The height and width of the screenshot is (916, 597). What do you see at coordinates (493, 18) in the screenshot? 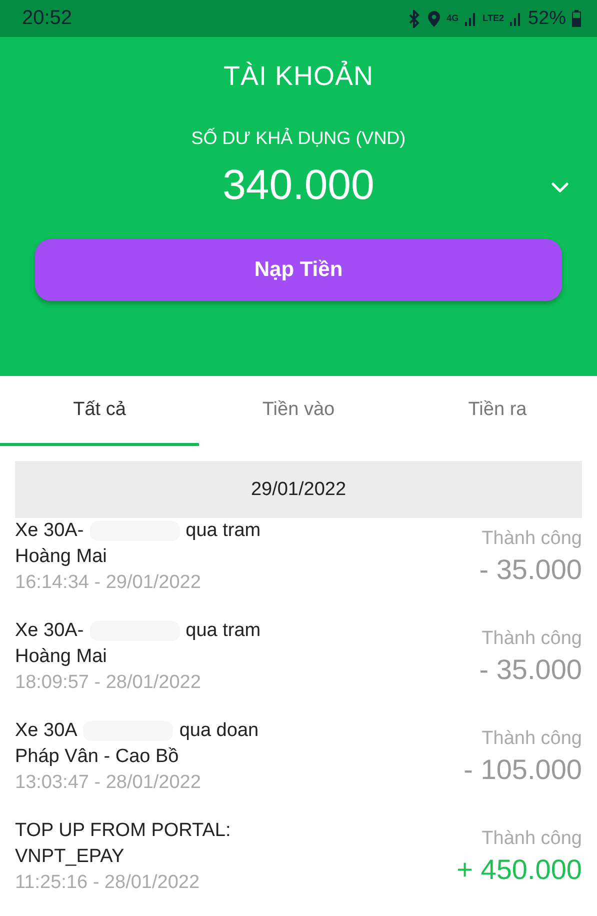
I see `sim-label: LTE2` at bounding box center [493, 18].